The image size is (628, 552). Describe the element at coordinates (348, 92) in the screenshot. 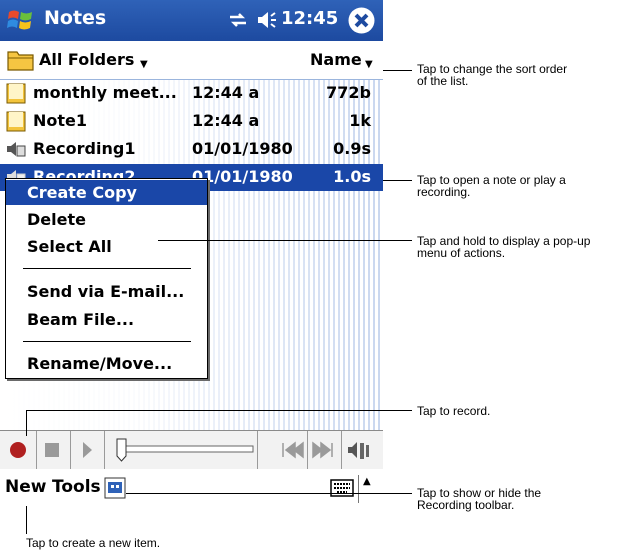

I see `item-size: 772b` at that location.